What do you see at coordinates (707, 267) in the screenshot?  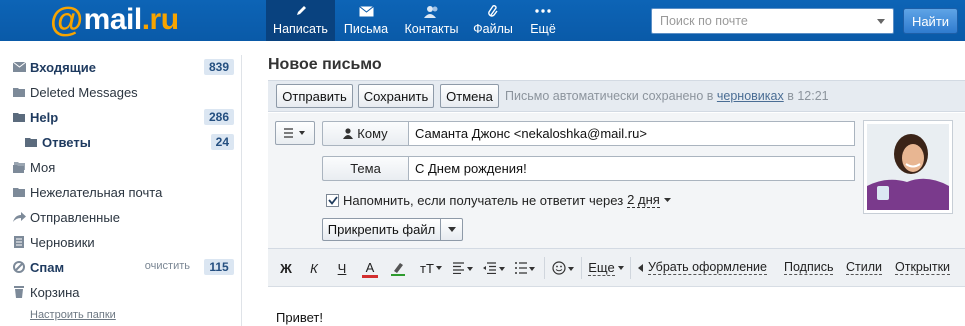 I see `clear-formatting-link: Убрать оформление` at bounding box center [707, 267].